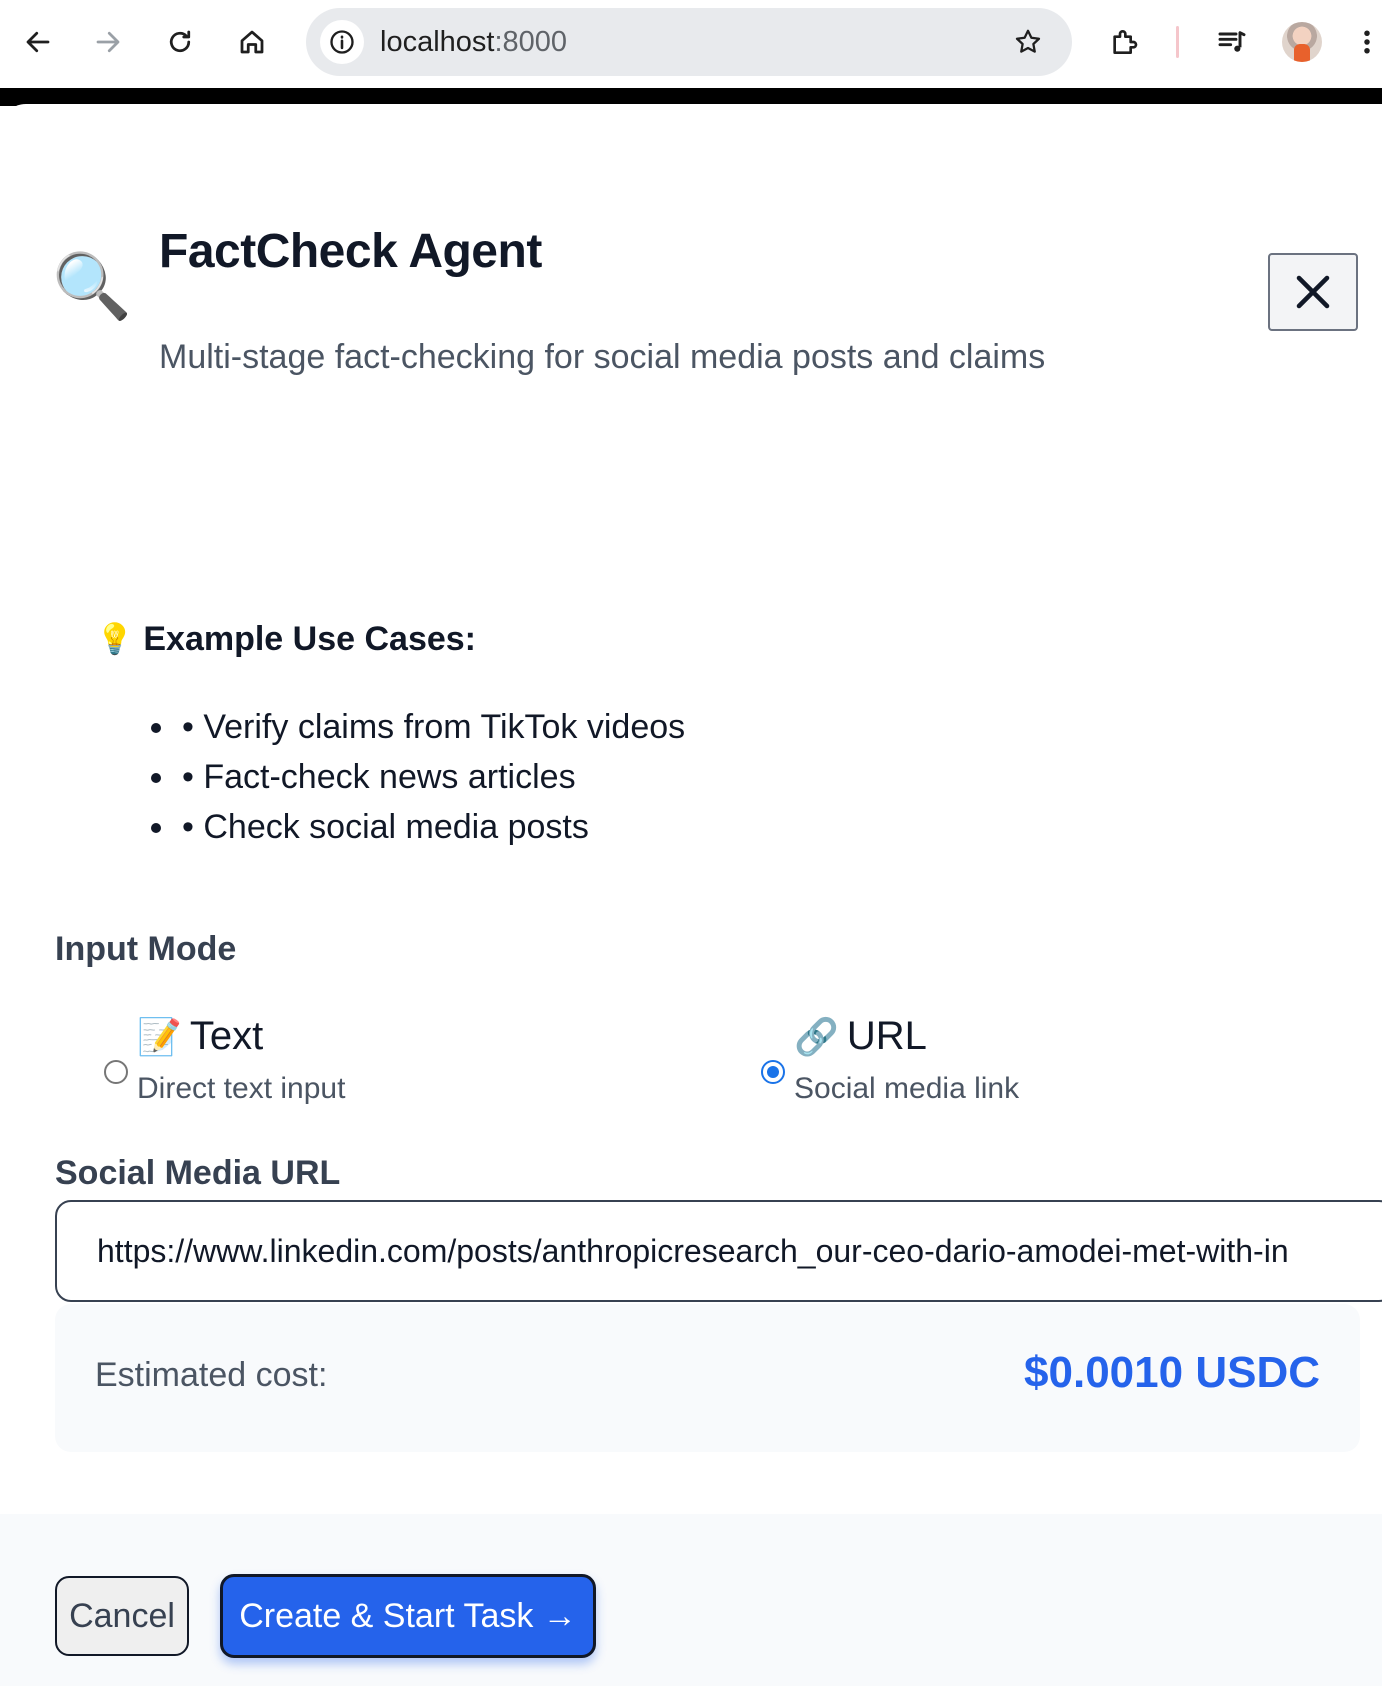  Describe the element at coordinates (350, 251) in the screenshot. I see `modal-title: FactCheck Agent` at that location.